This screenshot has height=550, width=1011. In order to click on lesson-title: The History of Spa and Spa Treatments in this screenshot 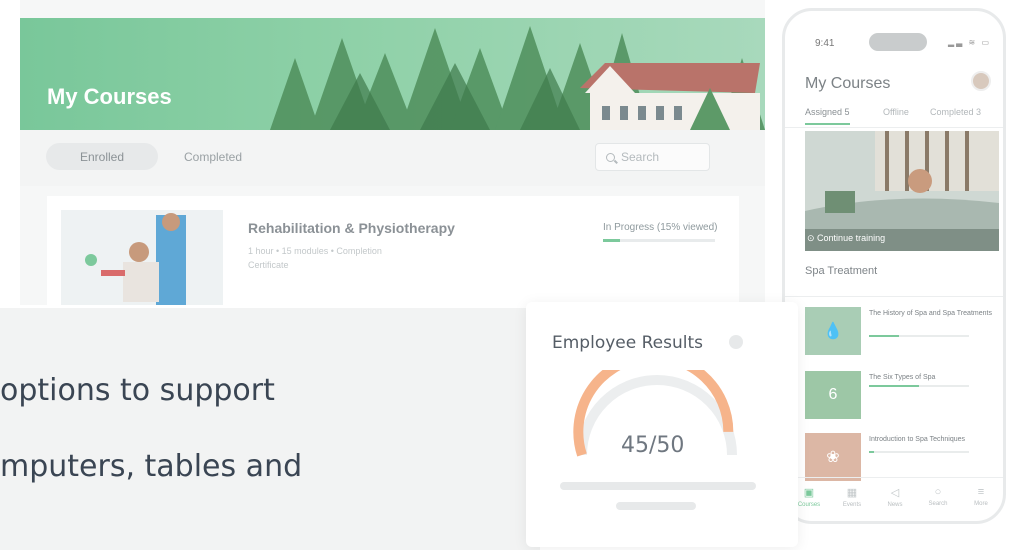, I will do `click(930, 313)`.